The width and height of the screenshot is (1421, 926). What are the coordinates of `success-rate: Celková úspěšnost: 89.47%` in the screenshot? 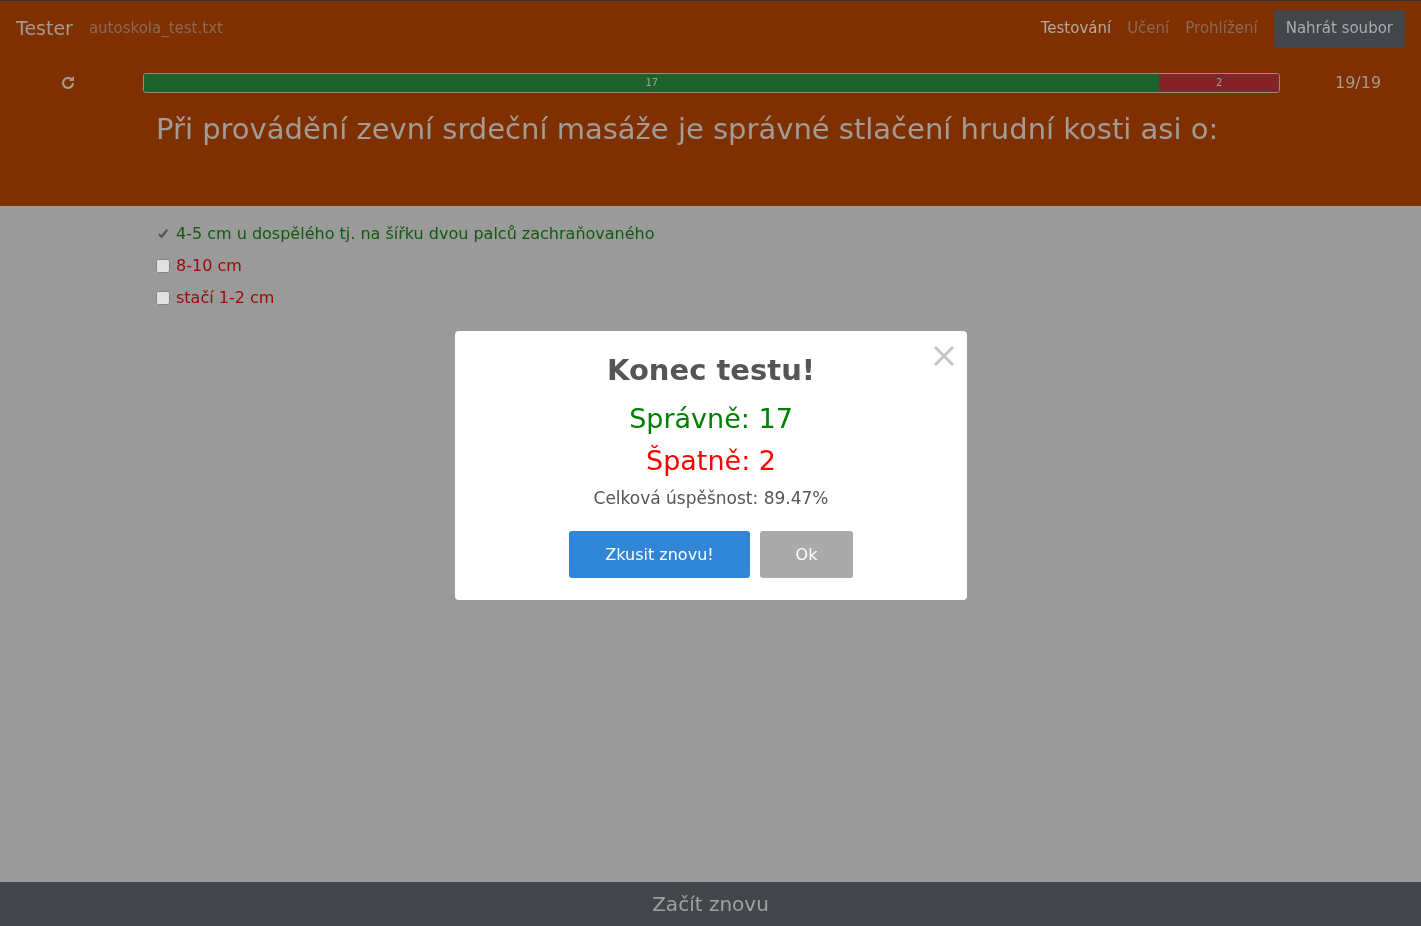 It's located at (711, 498).